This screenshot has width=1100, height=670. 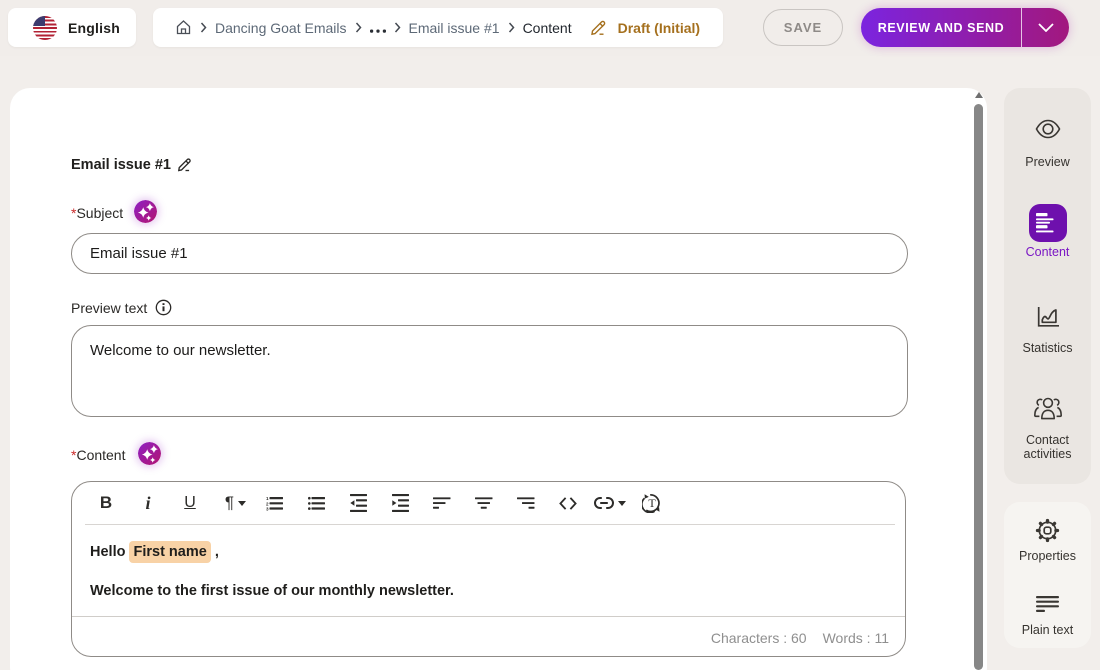 What do you see at coordinates (652, 503) in the screenshot?
I see `svg-text: T` at bounding box center [652, 503].